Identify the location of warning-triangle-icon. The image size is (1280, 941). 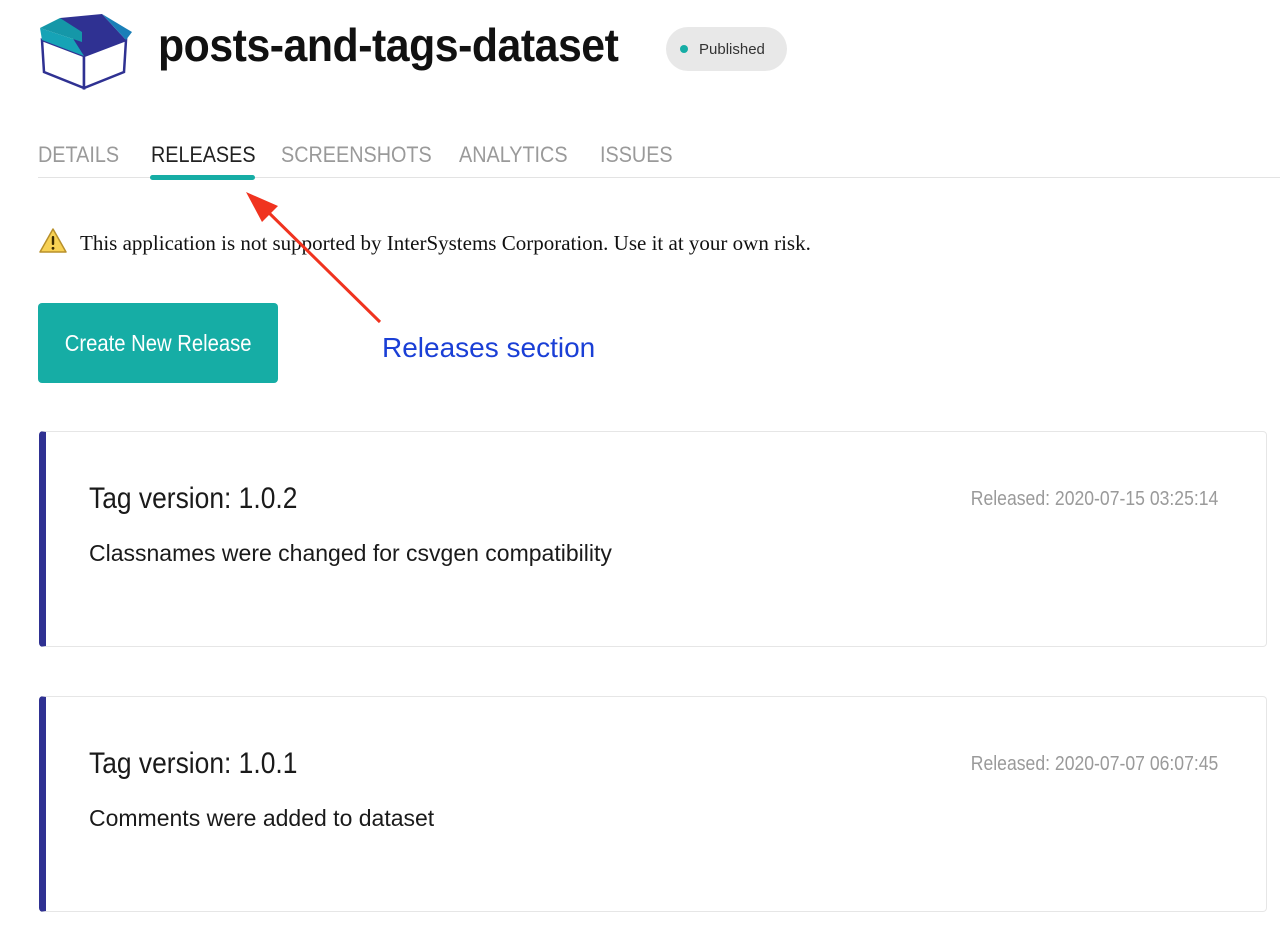
(53, 243).